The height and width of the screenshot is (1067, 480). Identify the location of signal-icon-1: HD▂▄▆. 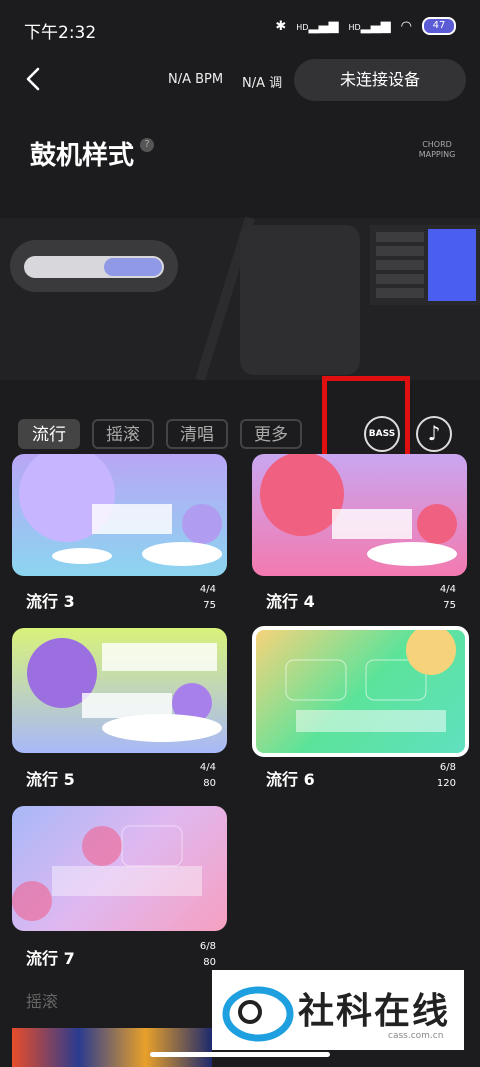
(317, 26).